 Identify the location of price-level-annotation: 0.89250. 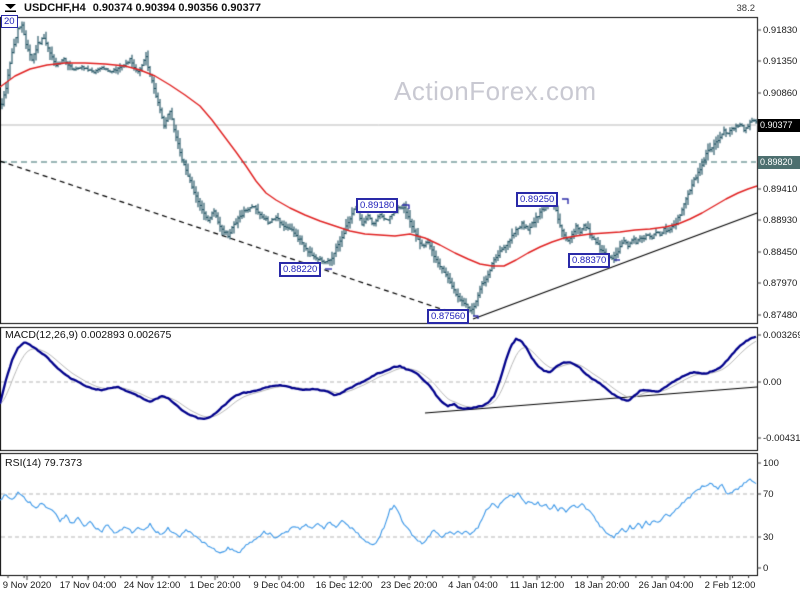
(537, 199).